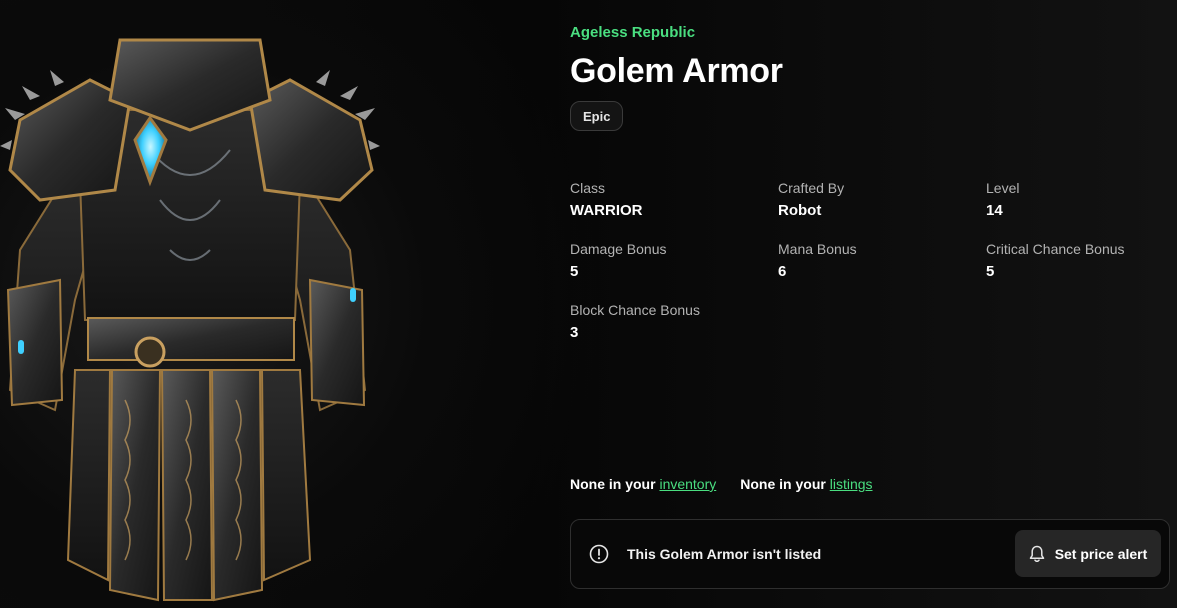 Image resolution: width=1177 pixels, height=608 pixels. I want to click on stat-label: Block Chance Bonus, so click(635, 310).